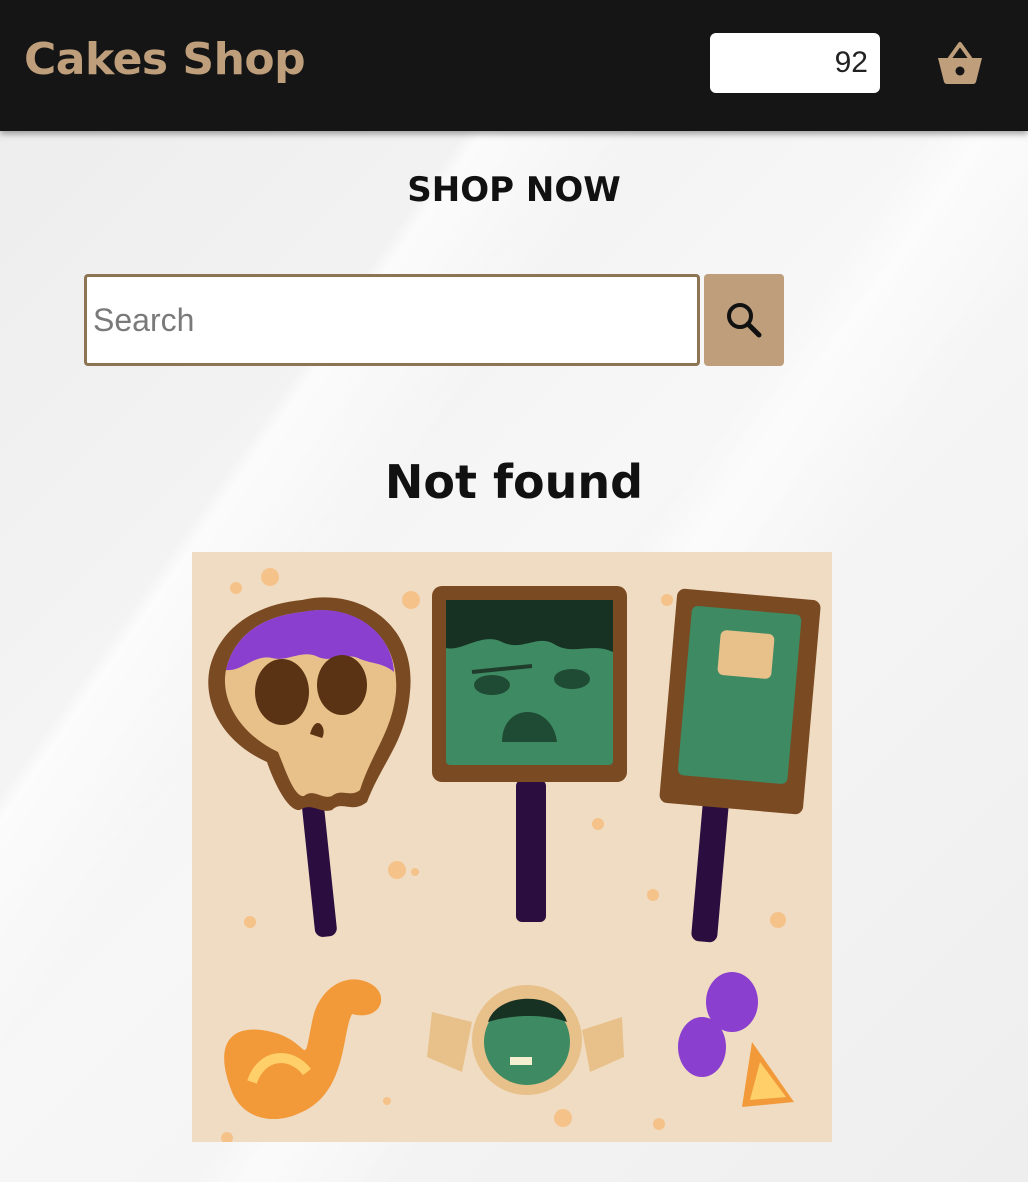 The image size is (1028, 1182). Describe the element at coordinates (392, 320) in the screenshot. I see `search-input` at that location.